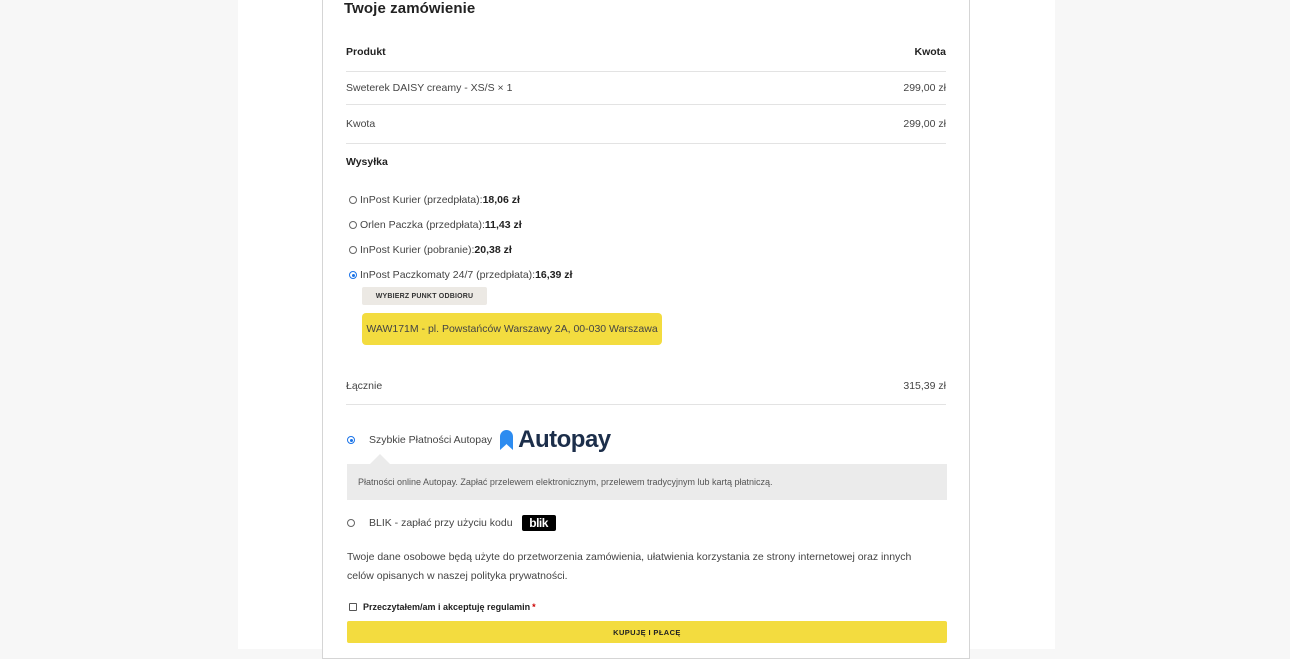  What do you see at coordinates (421, 200) in the screenshot?
I see `shipping-option-label: InPost Kurier (przedpłata):` at bounding box center [421, 200].